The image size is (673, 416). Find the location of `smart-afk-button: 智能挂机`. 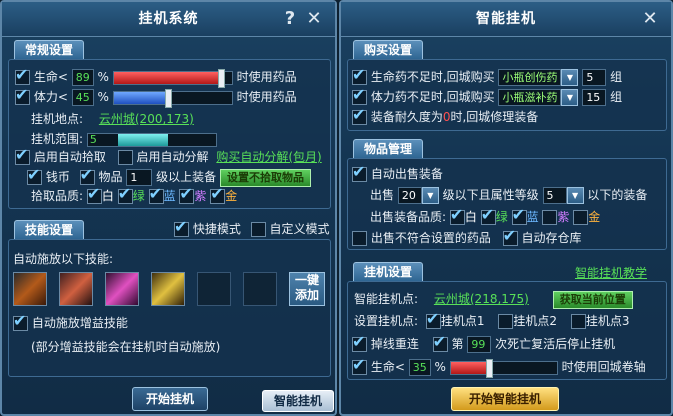

smart-afk-button: 智能挂机 is located at coordinates (298, 401).